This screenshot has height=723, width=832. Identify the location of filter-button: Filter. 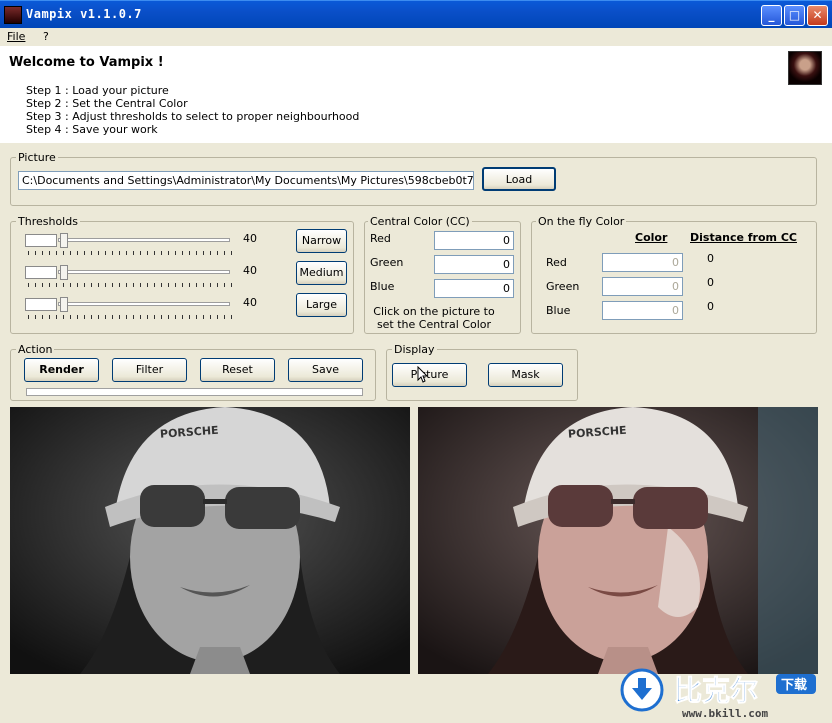
(149, 370).